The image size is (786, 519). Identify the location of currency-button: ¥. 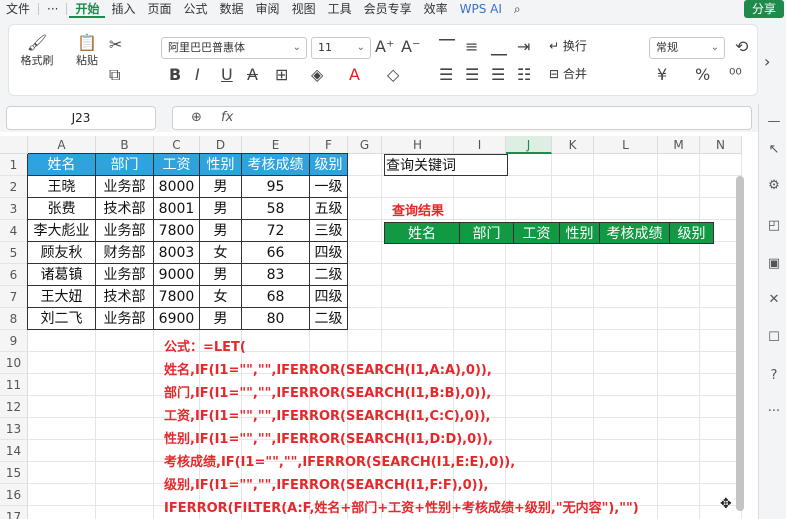
(662, 74).